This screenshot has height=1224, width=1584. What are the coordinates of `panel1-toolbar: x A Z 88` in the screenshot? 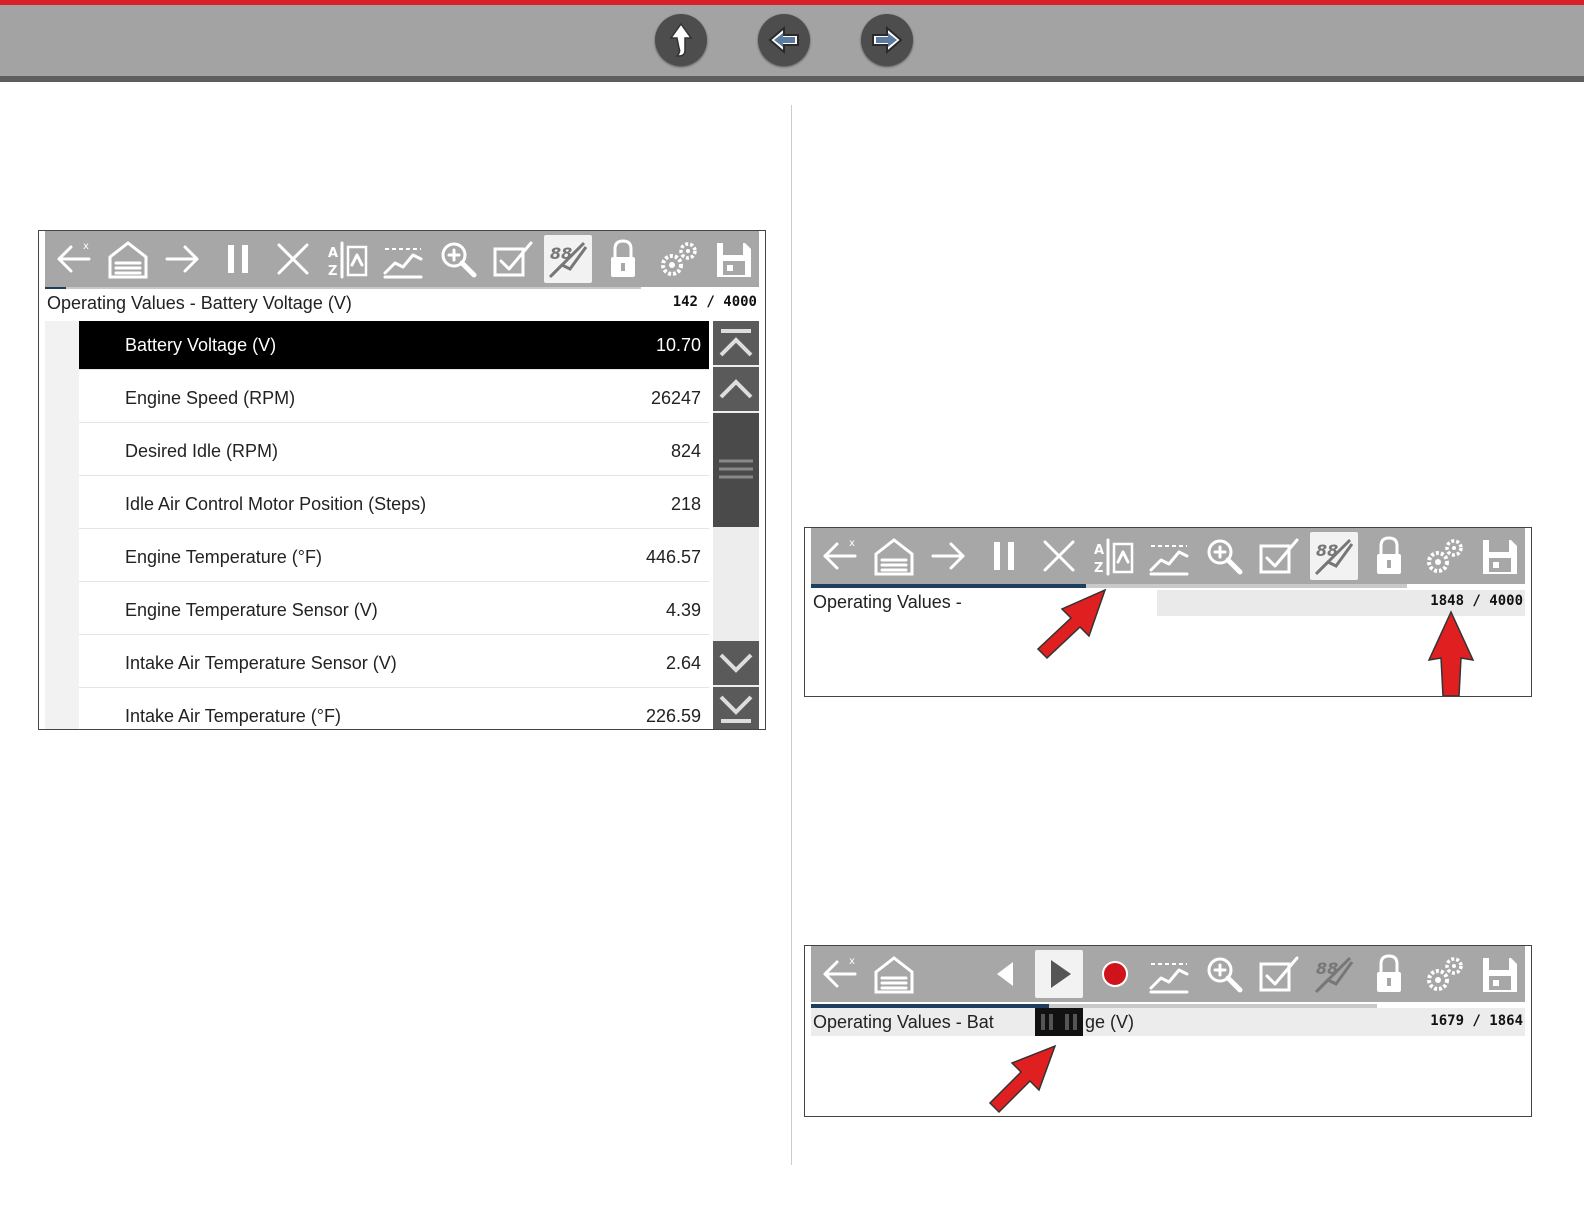 It's located at (402, 259).